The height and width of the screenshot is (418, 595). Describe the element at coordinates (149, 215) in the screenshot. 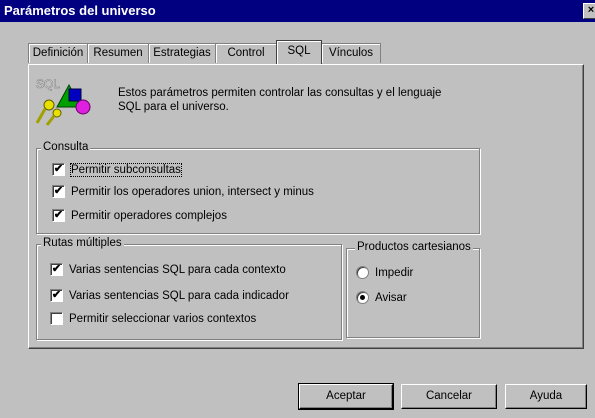

I see `permitir-operadores-complejos-label: Permitir operadores complejos` at that location.